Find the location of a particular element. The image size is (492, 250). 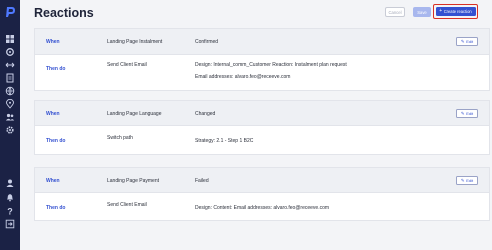

action-detail-strategy: Strategy: 2.1 - Step 1 B2C is located at coordinates (224, 141).